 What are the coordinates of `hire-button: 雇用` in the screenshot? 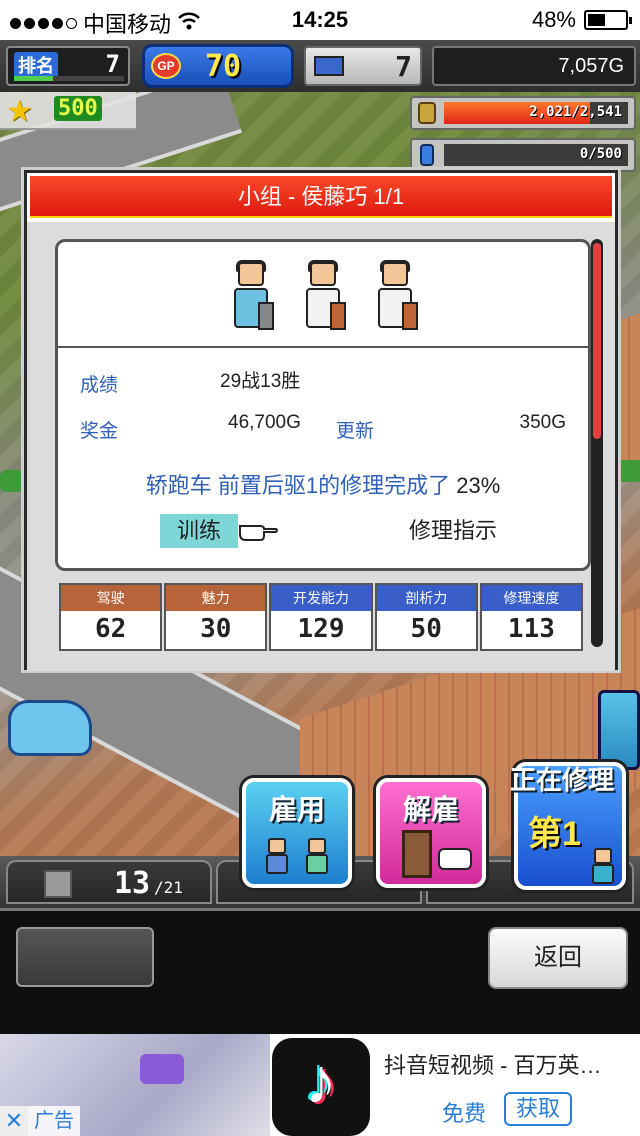 It's located at (297, 833).